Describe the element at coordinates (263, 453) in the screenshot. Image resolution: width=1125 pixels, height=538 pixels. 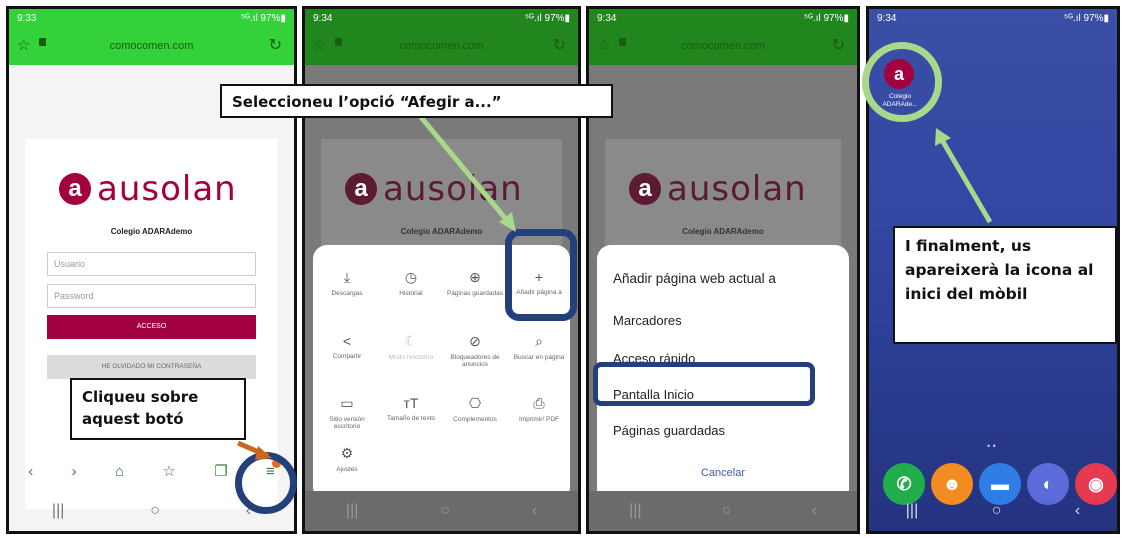
I see `orange-arrowhead` at that location.